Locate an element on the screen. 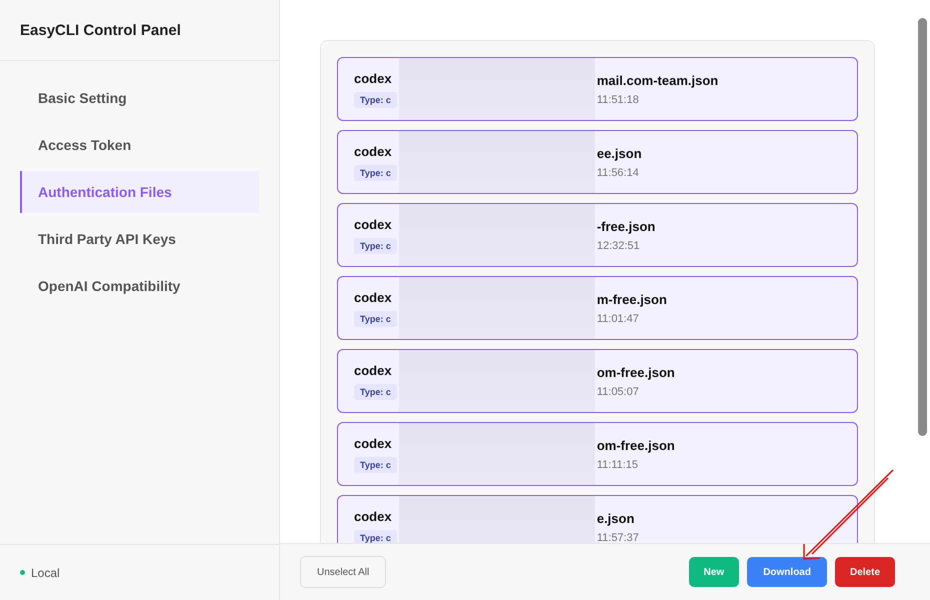 The image size is (930, 600). nav-item: Third Party API Keys is located at coordinates (139, 239).